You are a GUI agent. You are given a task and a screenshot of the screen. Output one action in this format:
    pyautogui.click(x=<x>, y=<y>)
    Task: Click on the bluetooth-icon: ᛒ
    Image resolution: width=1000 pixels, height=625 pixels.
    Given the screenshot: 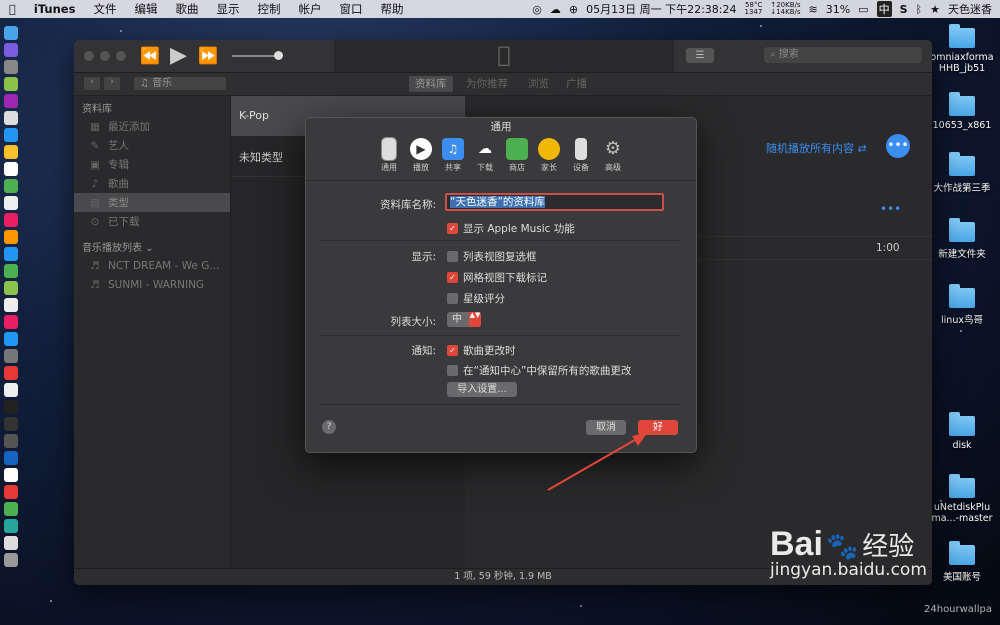 What is the action you would take?
    pyautogui.click(x=919, y=9)
    